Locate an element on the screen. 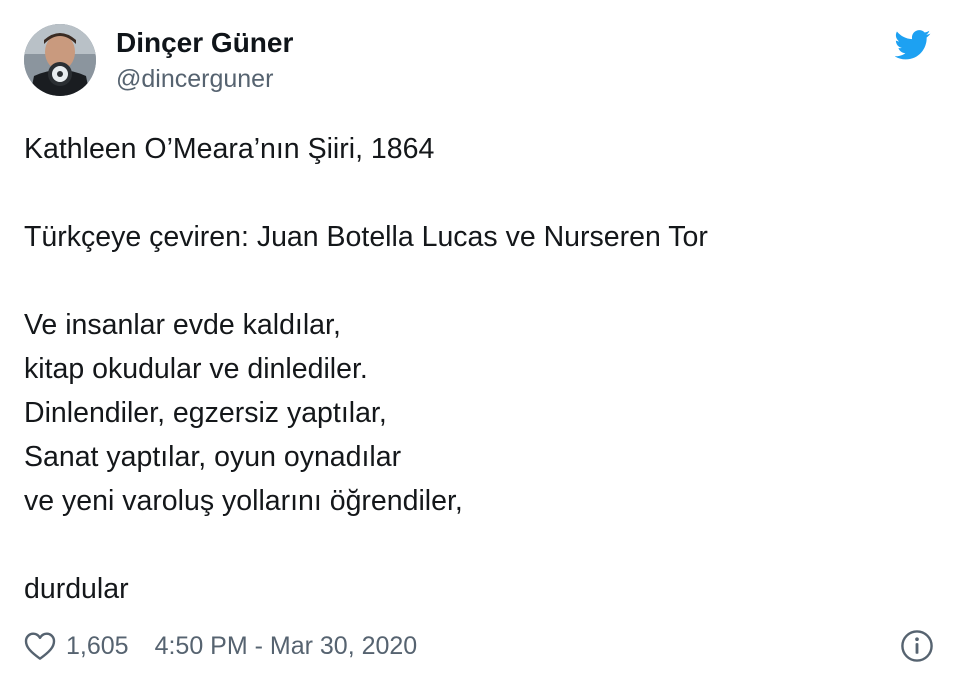 Image resolution: width=956 pixels, height=686 pixels. author-name: Dinçer Güner is located at coordinates (204, 43).